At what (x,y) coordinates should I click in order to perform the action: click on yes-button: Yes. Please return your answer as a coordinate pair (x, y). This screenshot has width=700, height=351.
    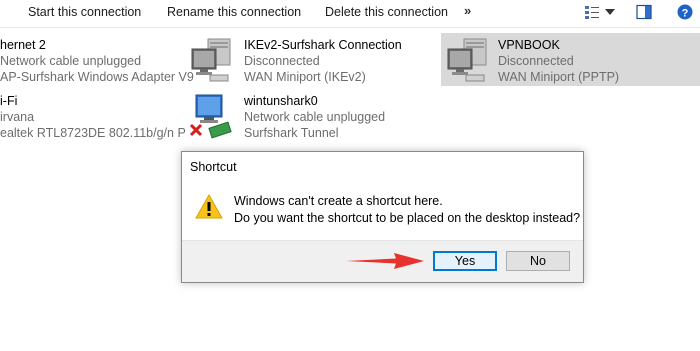
    Looking at the image, I should click on (465, 261).